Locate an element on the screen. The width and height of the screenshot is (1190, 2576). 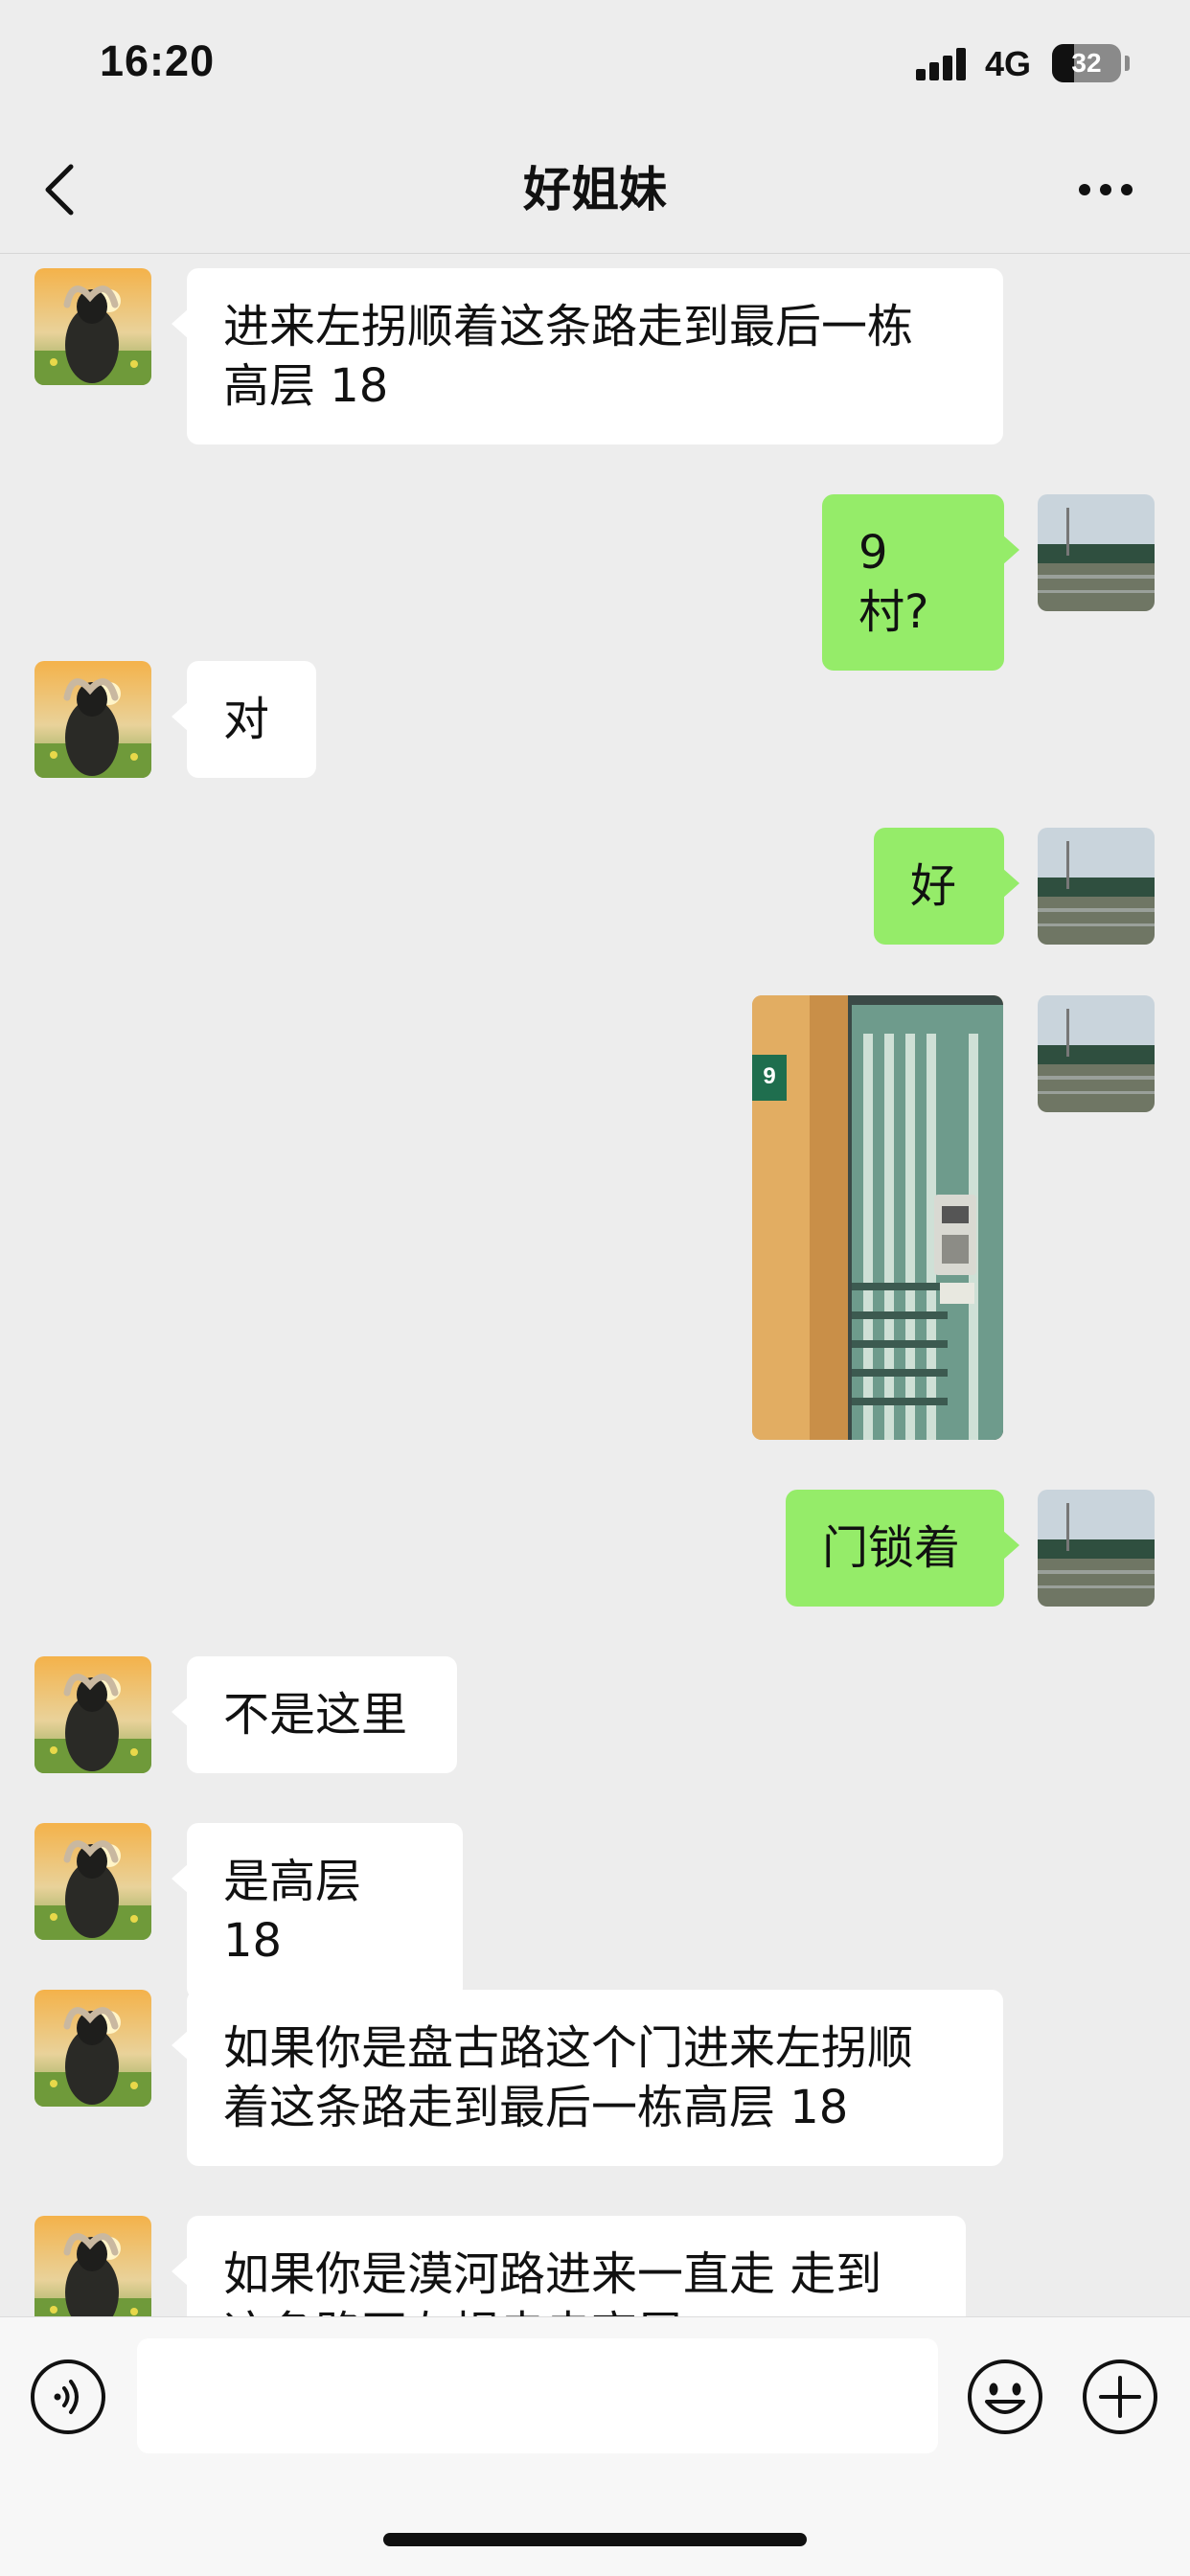
message-bubble-outgoing: 门锁着 is located at coordinates (903, 1548).